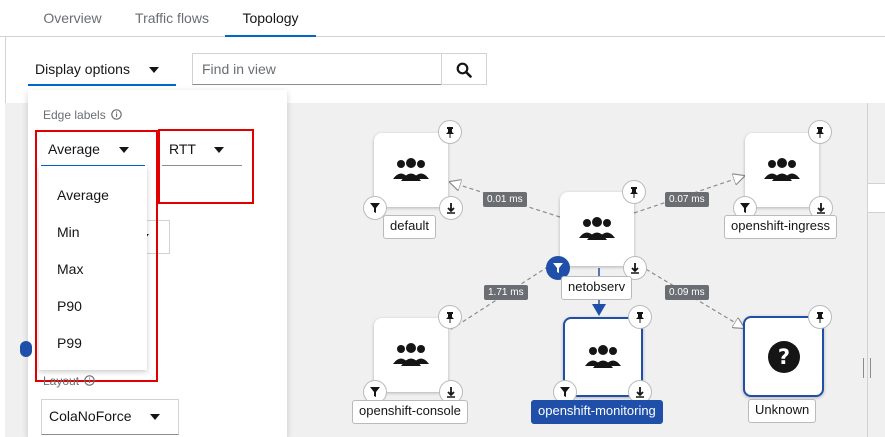 This screenshot has width=885, height=437. What do you see at coordinates (506, 292) in the screenshot?
I see `edge-label: 1.71 ms` at bounding box center [506, 292].